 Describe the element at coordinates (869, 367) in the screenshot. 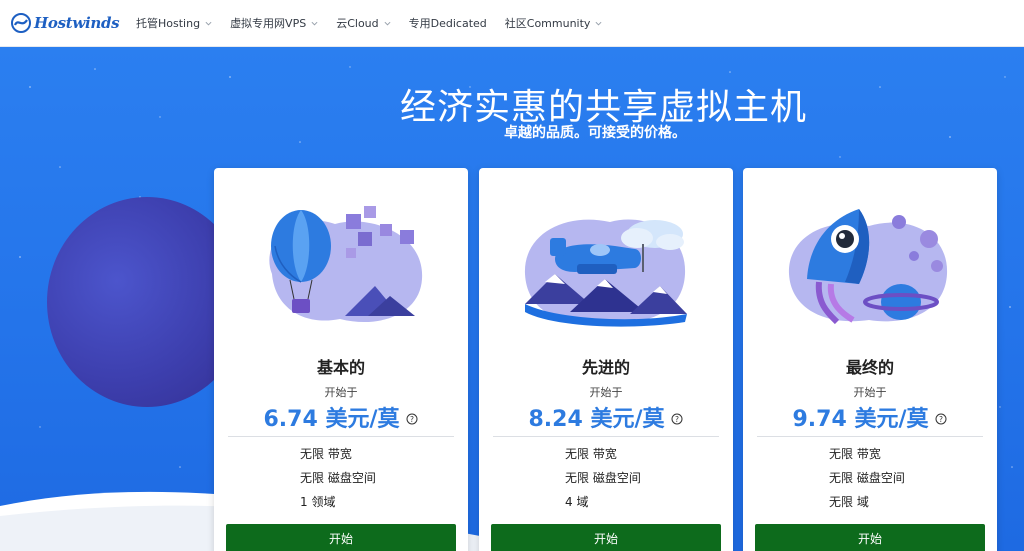

I see `plan-name: 最终的` at that location.